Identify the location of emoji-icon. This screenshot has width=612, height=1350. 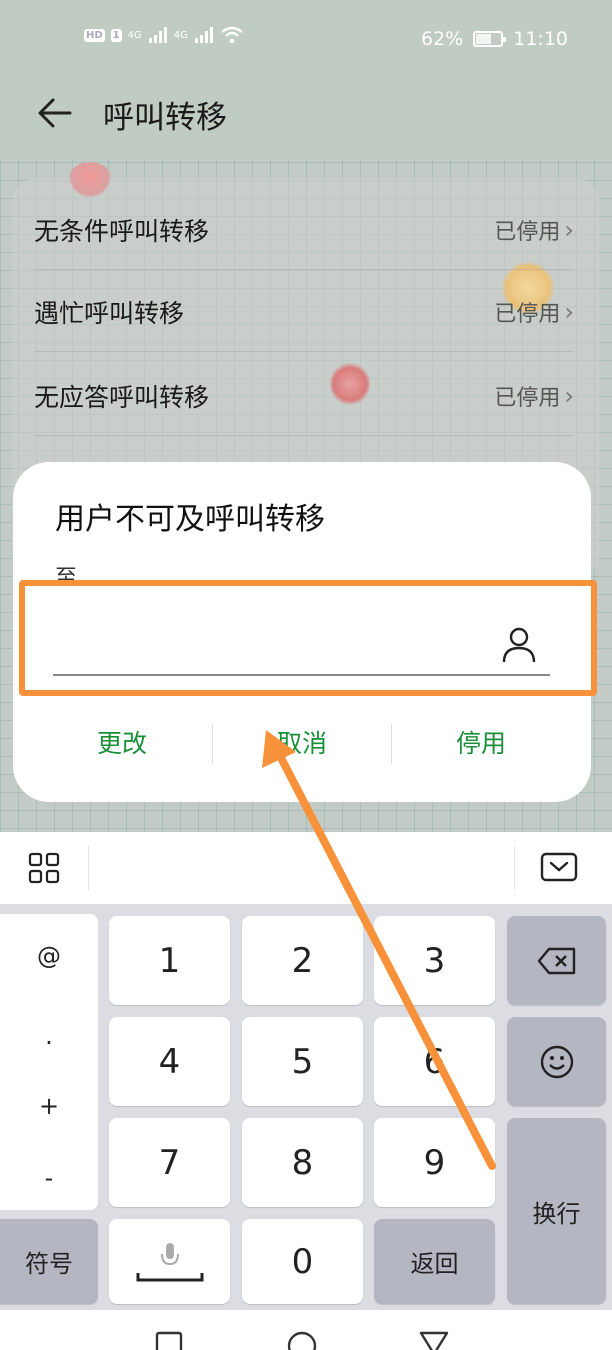
(556, 1061).